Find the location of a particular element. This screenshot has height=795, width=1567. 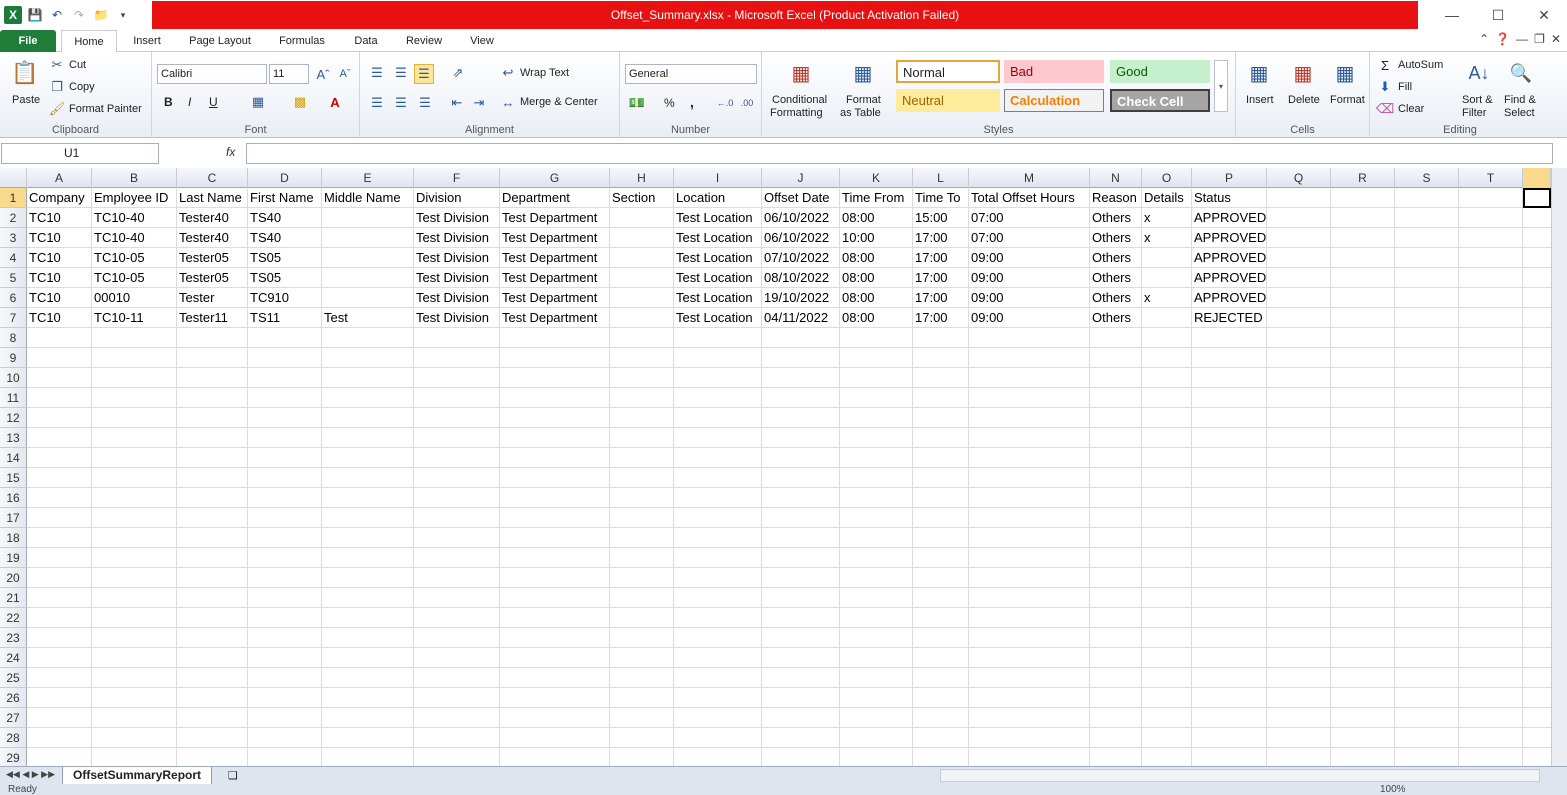

row-header: 11 is located at coordinates (13, 398).